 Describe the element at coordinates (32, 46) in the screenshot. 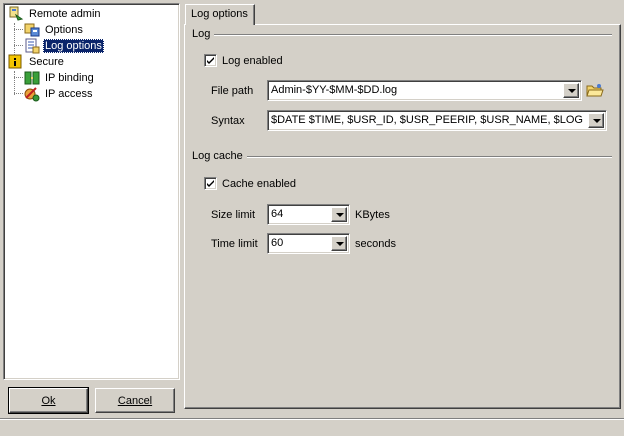

I see `log-options-icon` at that location.